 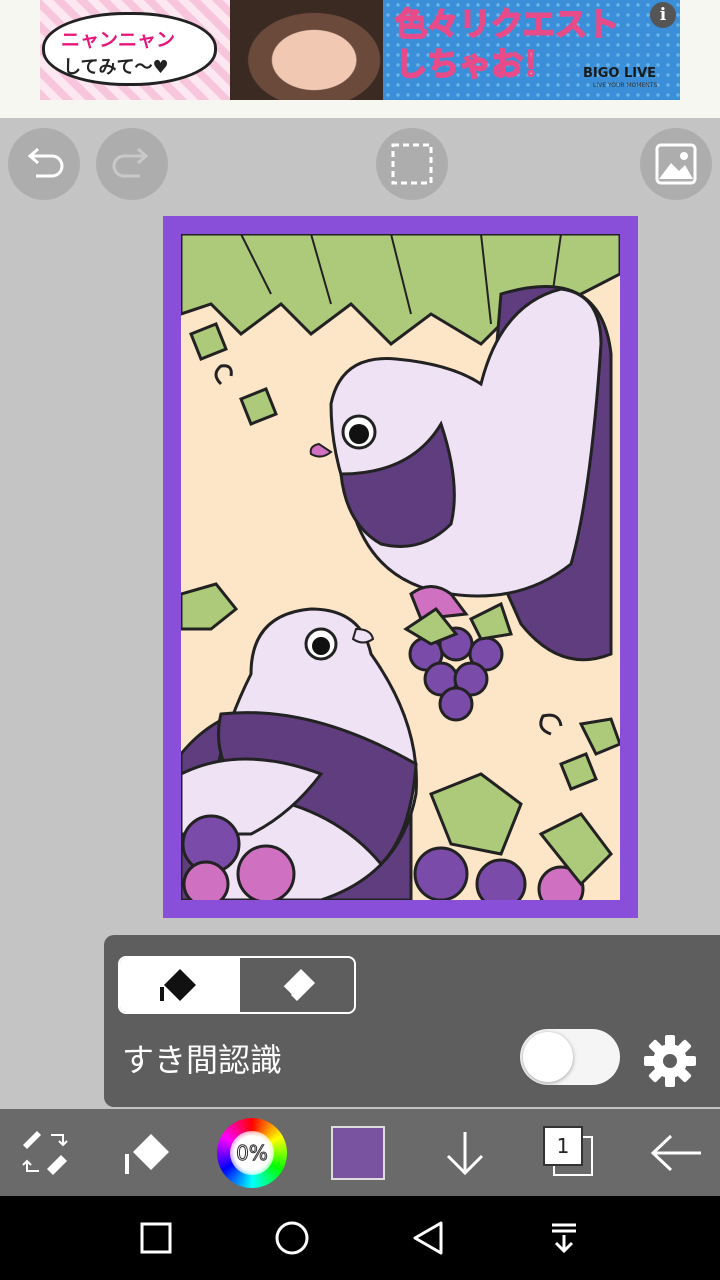 I want to click on image-button, so click(x=676, y=164).